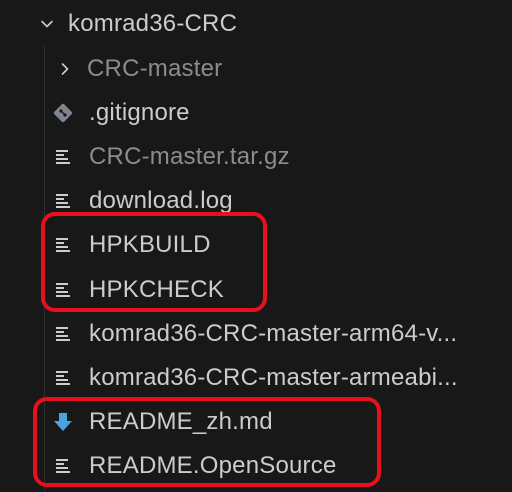 The height and width of the screenshot is (492, 512). Describe the element at coordinates (150, 244) in the screenshot. I see `tree-item-label: HPKBUILD` at that location.